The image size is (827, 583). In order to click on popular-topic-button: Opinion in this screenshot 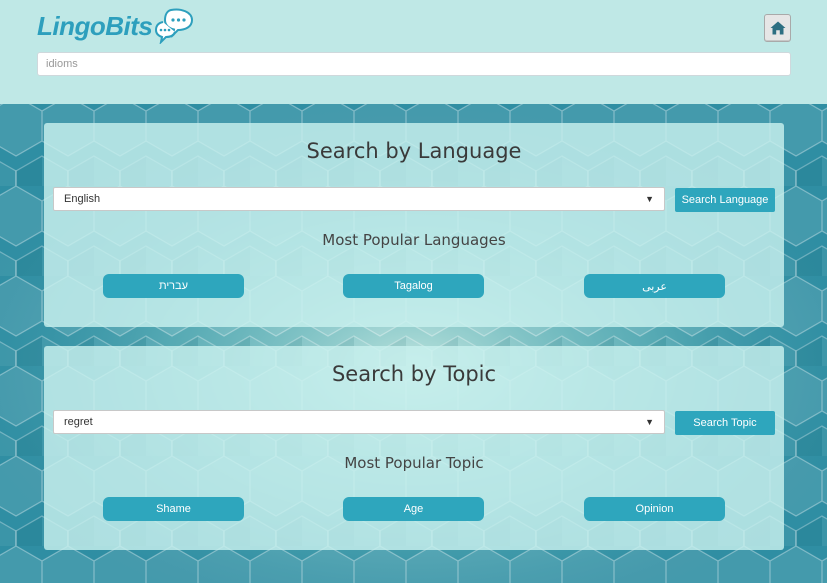, I will do `click(654, 509)`.